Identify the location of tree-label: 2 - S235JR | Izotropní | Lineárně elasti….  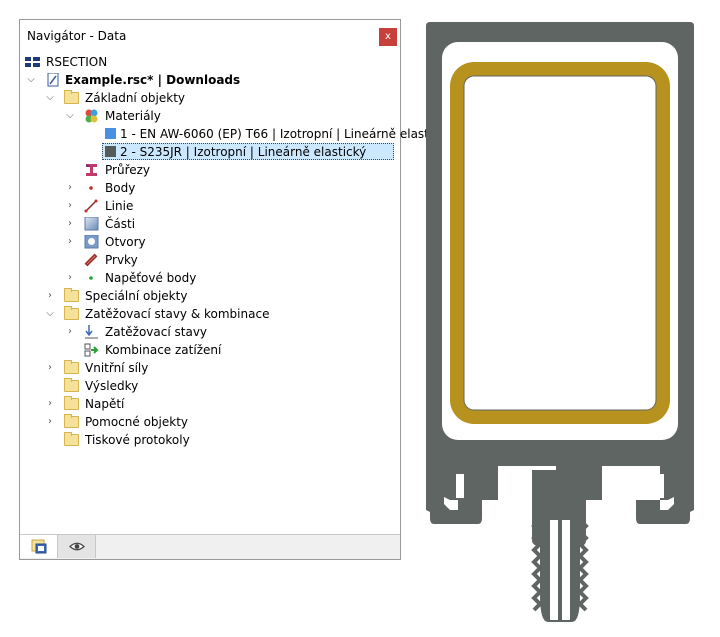
(243, 152).